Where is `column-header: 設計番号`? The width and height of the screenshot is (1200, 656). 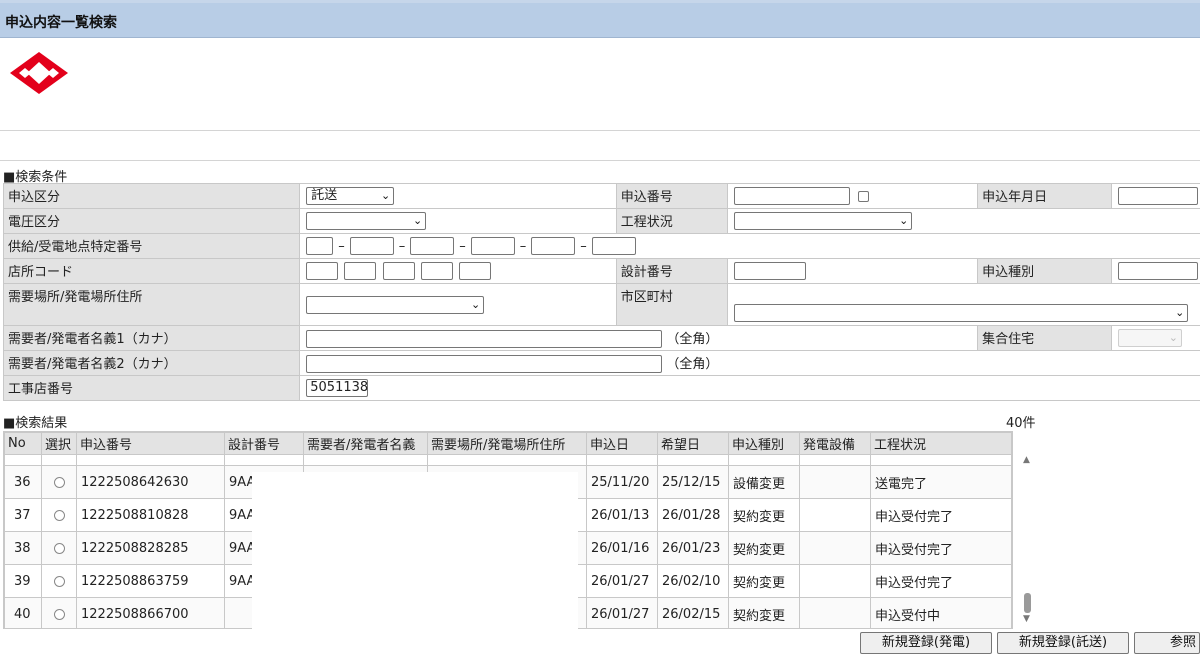
column-header: 設計番号 is located at coordinates (264, 443).